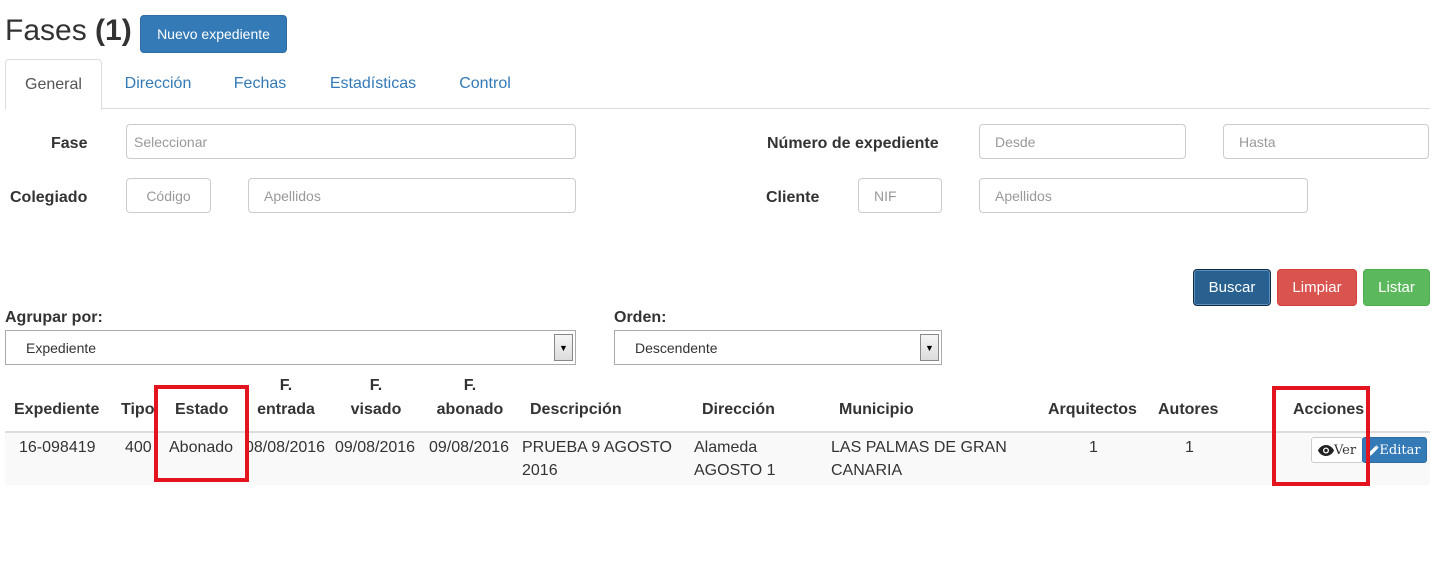 The width and height of the screenshot is (1448, 572). What do you see at coordinates (778, 347) in the screenshot?
I see `orden-select: Descendente ▼` at bounding box center [778, 347].